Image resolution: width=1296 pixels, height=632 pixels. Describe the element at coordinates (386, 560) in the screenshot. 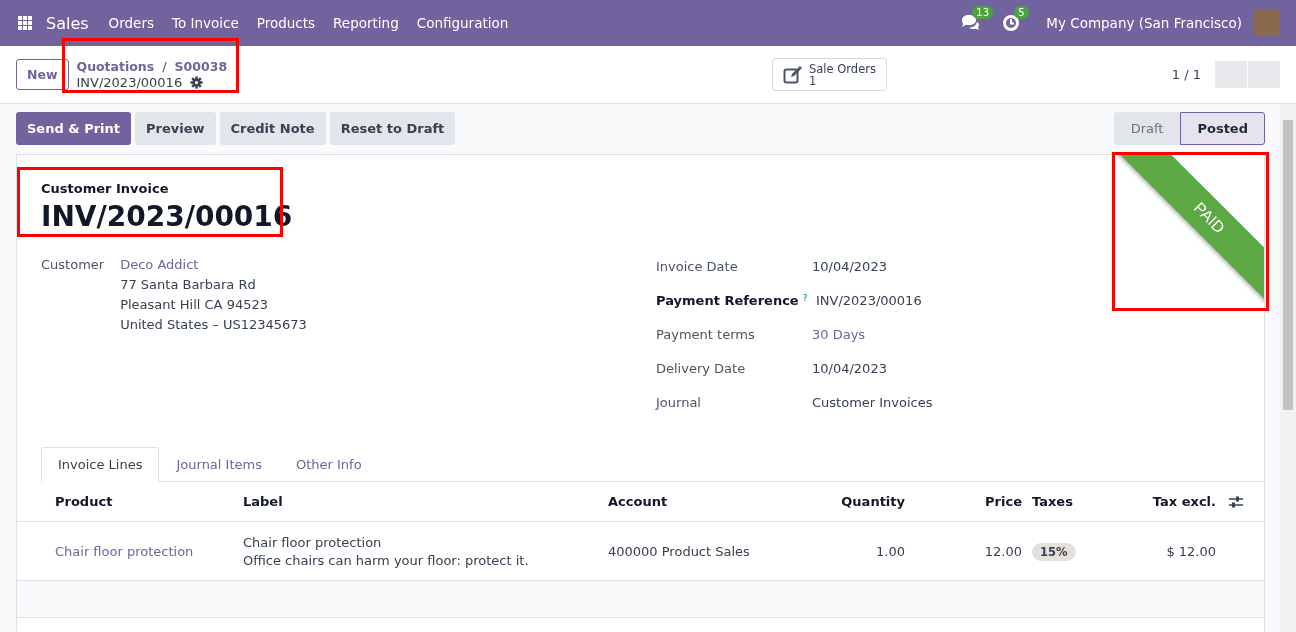

I see `line-label: Office chairs can harm your floor: protect it.` at that location.